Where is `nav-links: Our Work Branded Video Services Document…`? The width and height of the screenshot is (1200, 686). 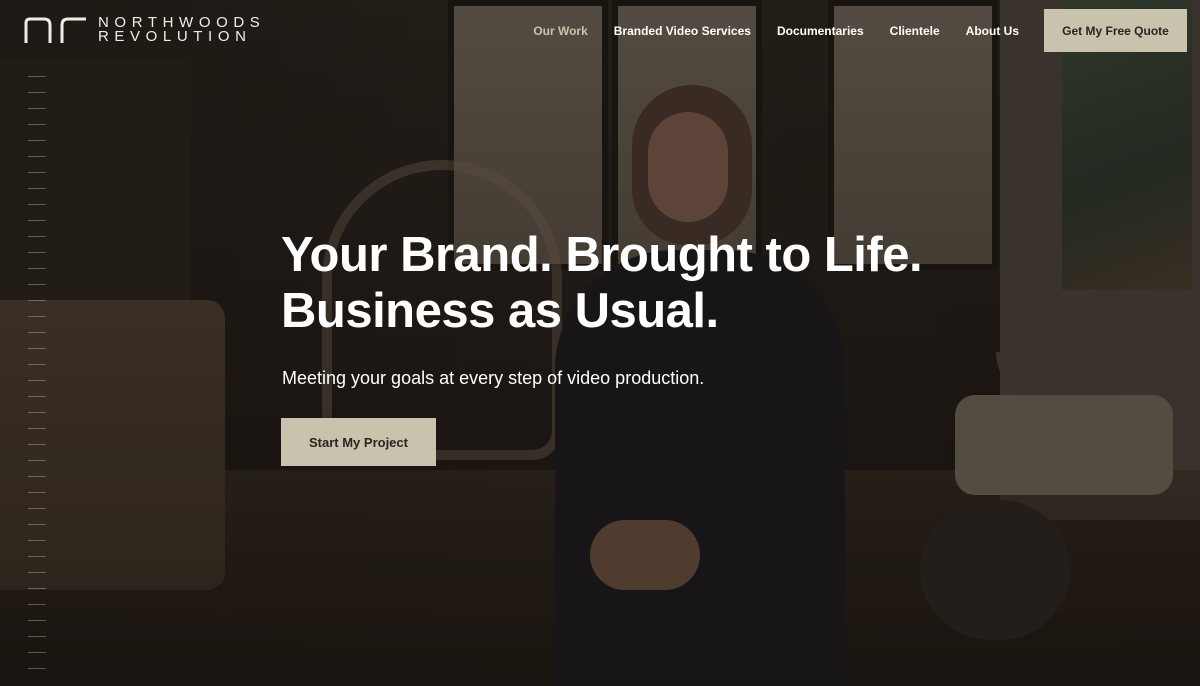 nav-links: Our Work Branded Video Services Document… is located at coordinates (763, 31).